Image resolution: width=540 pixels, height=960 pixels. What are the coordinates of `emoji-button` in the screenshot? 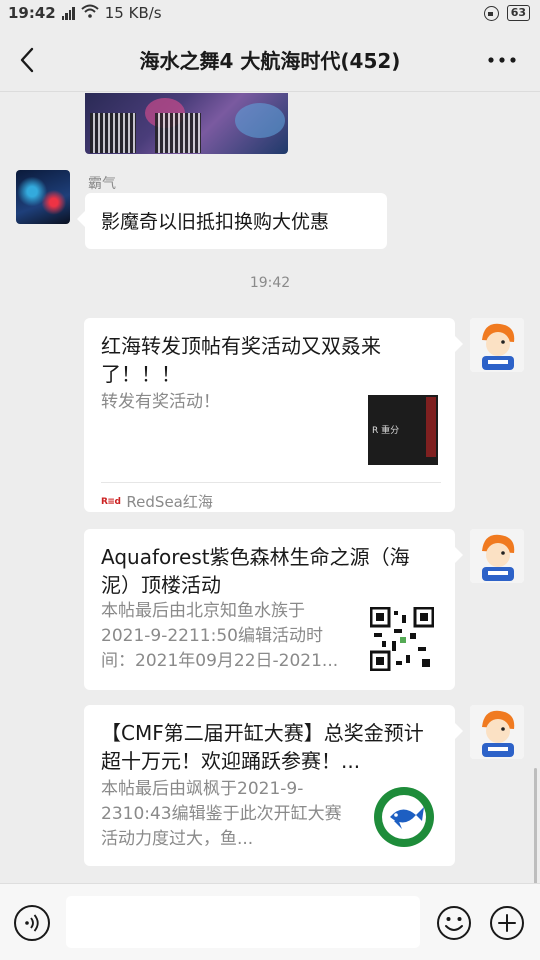 It's located at (454, 923).